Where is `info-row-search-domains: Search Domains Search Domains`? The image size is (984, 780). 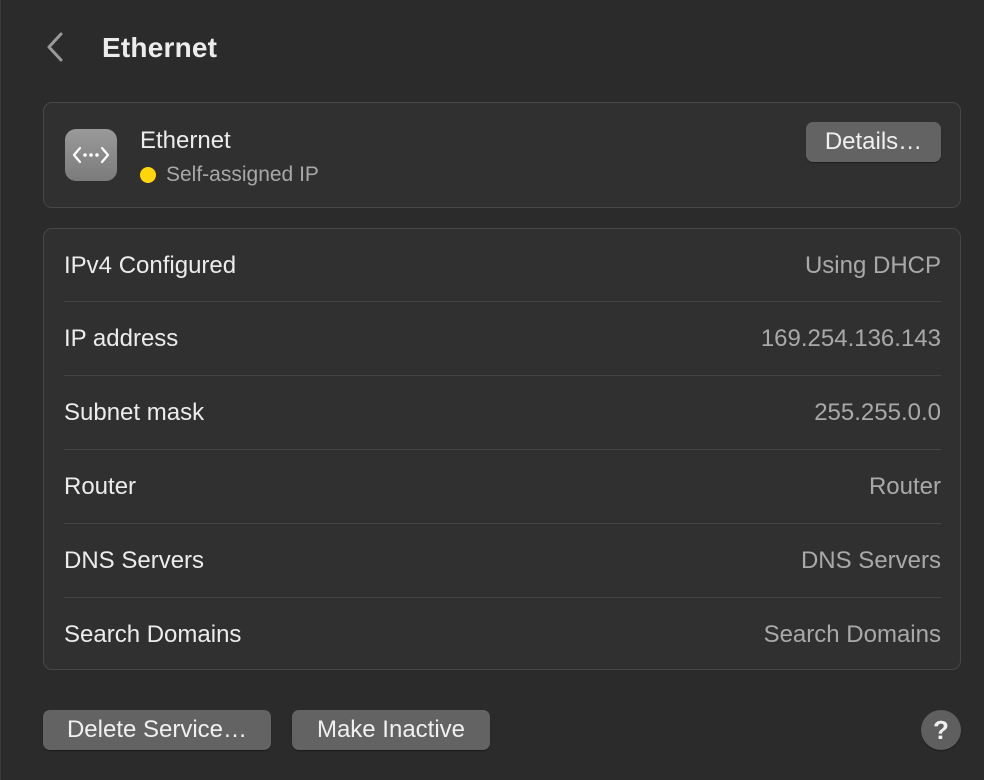 info-row-search-domains: Search Domains Search Domains is located at coordinates (502, 635).